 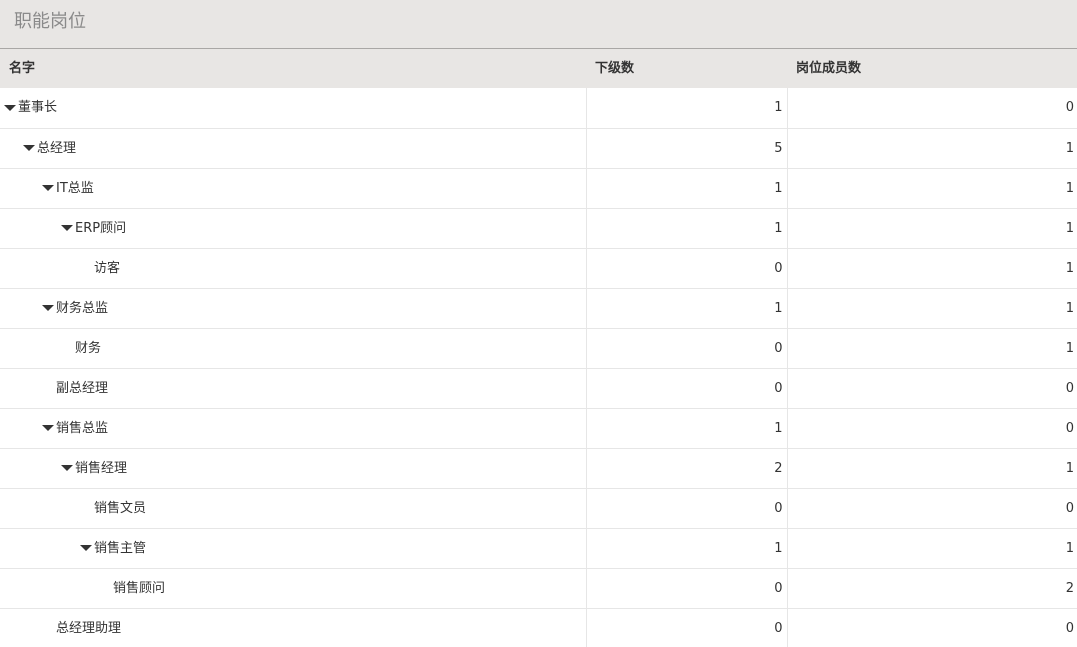 I want to click on table-row: 访客 0 1, so click(x=538, y=268).